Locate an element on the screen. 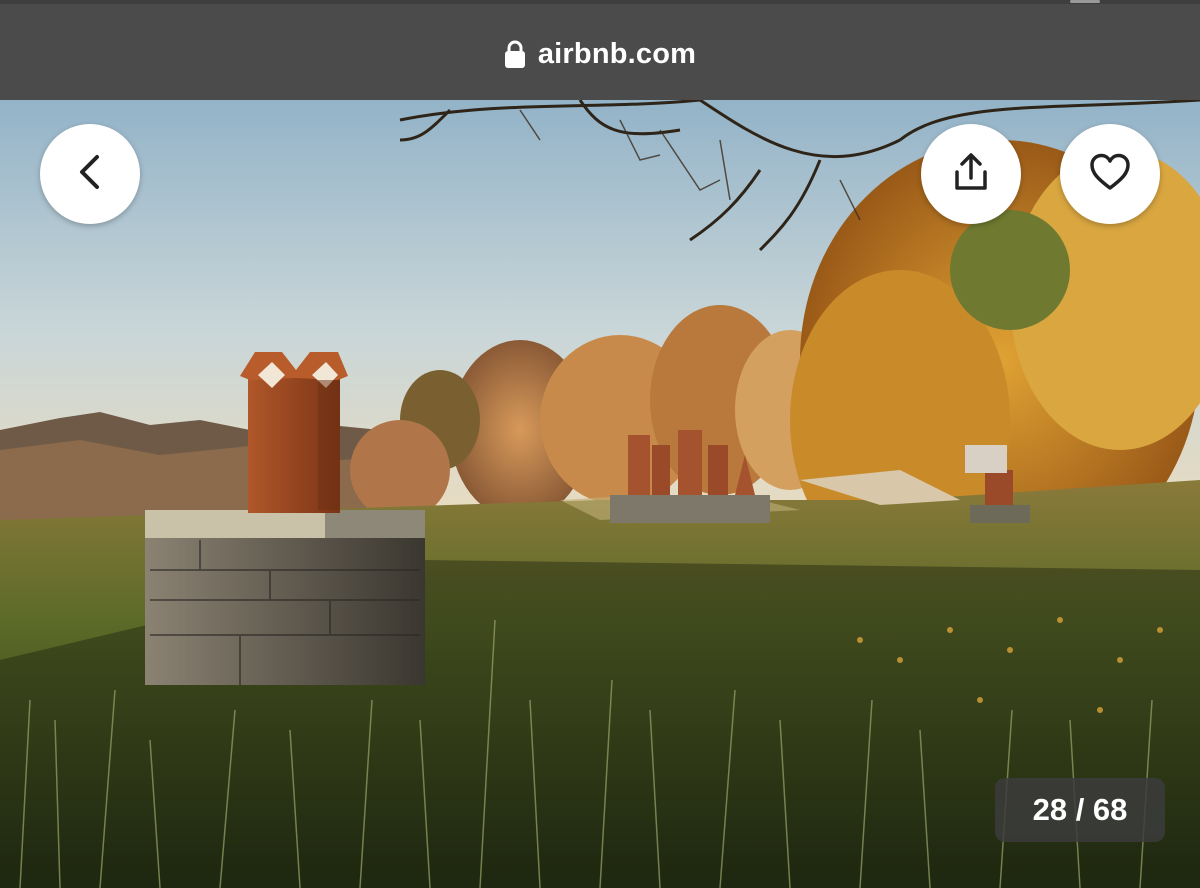 Image resolution: width=1200 pixels, height=888 pixels. chevron-left-icon is located at coordinates (90, 174).